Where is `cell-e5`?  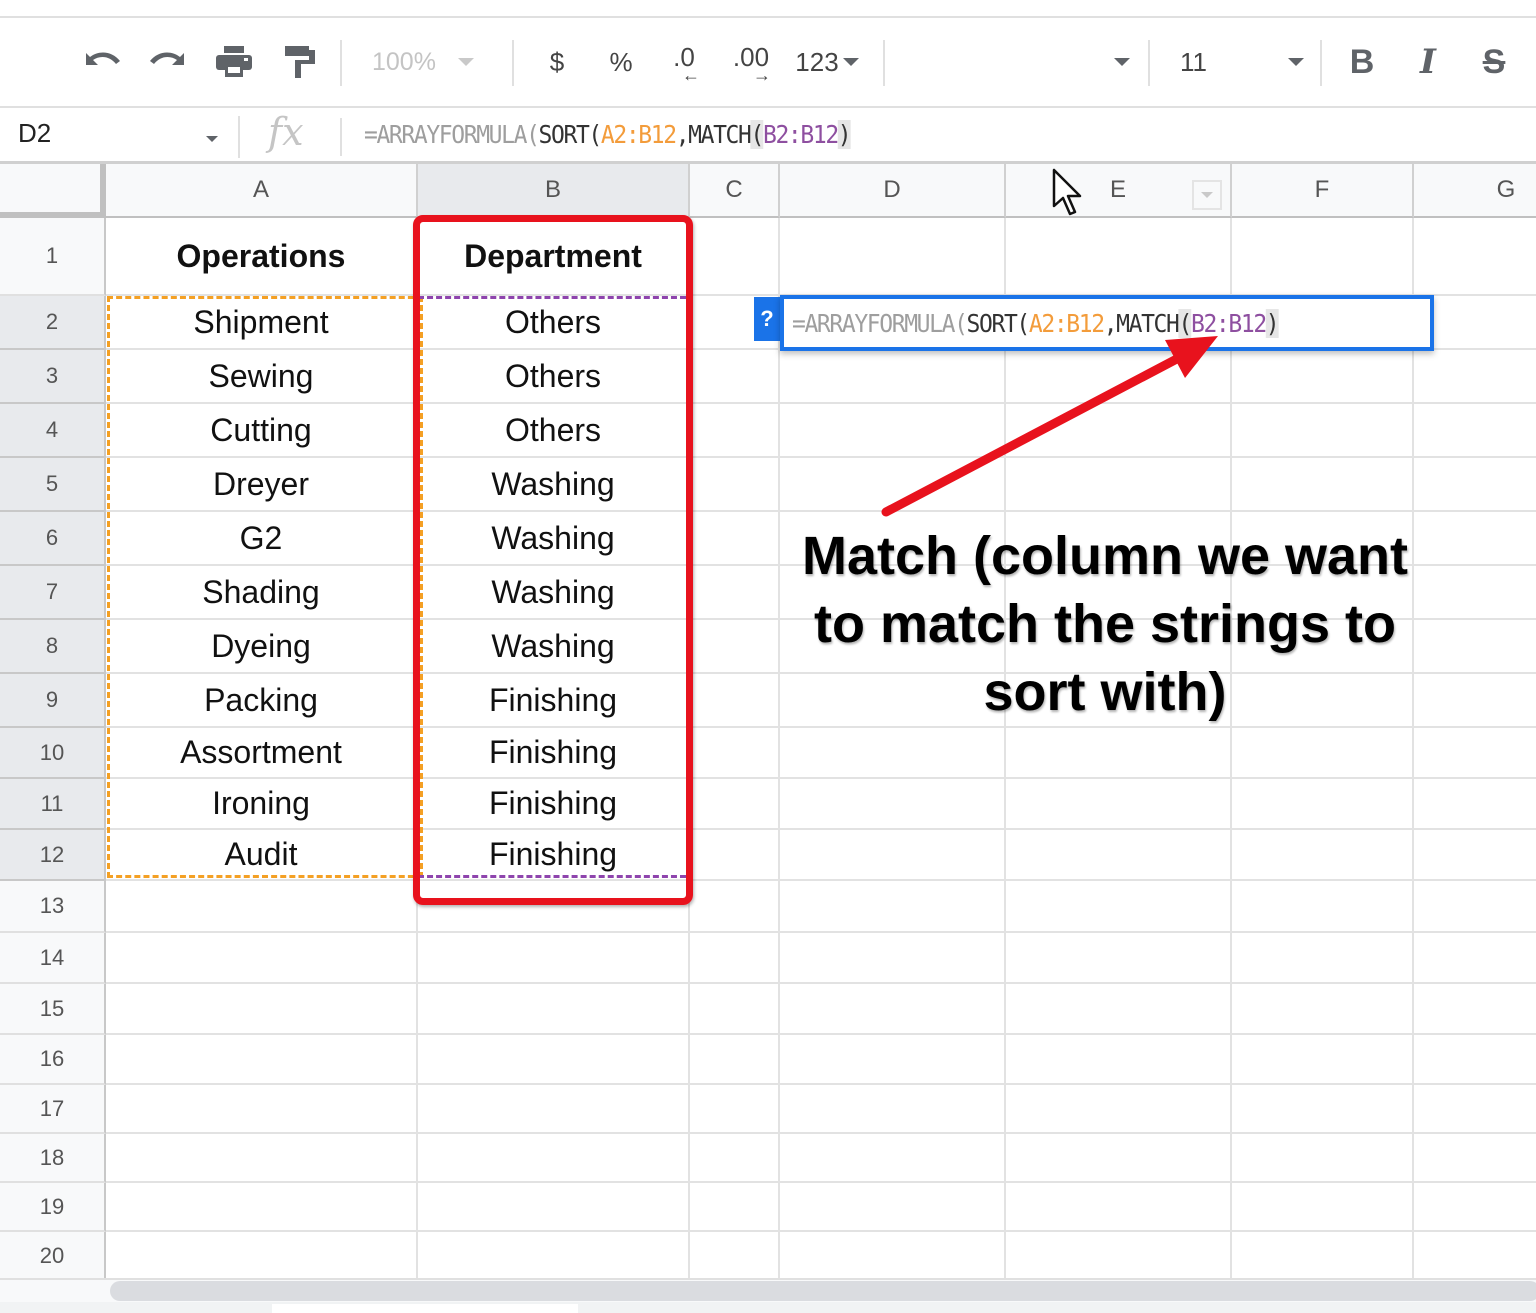
cell-e5 is located at coordinates (1119, 485).